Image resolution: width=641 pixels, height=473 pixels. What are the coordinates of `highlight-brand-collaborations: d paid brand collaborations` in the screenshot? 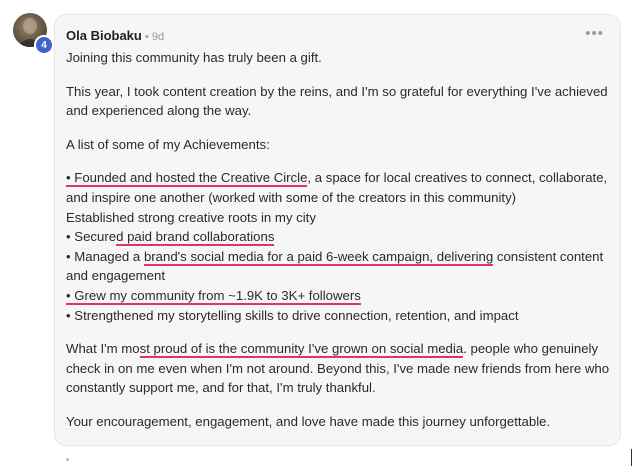 It's located at (195, 238).